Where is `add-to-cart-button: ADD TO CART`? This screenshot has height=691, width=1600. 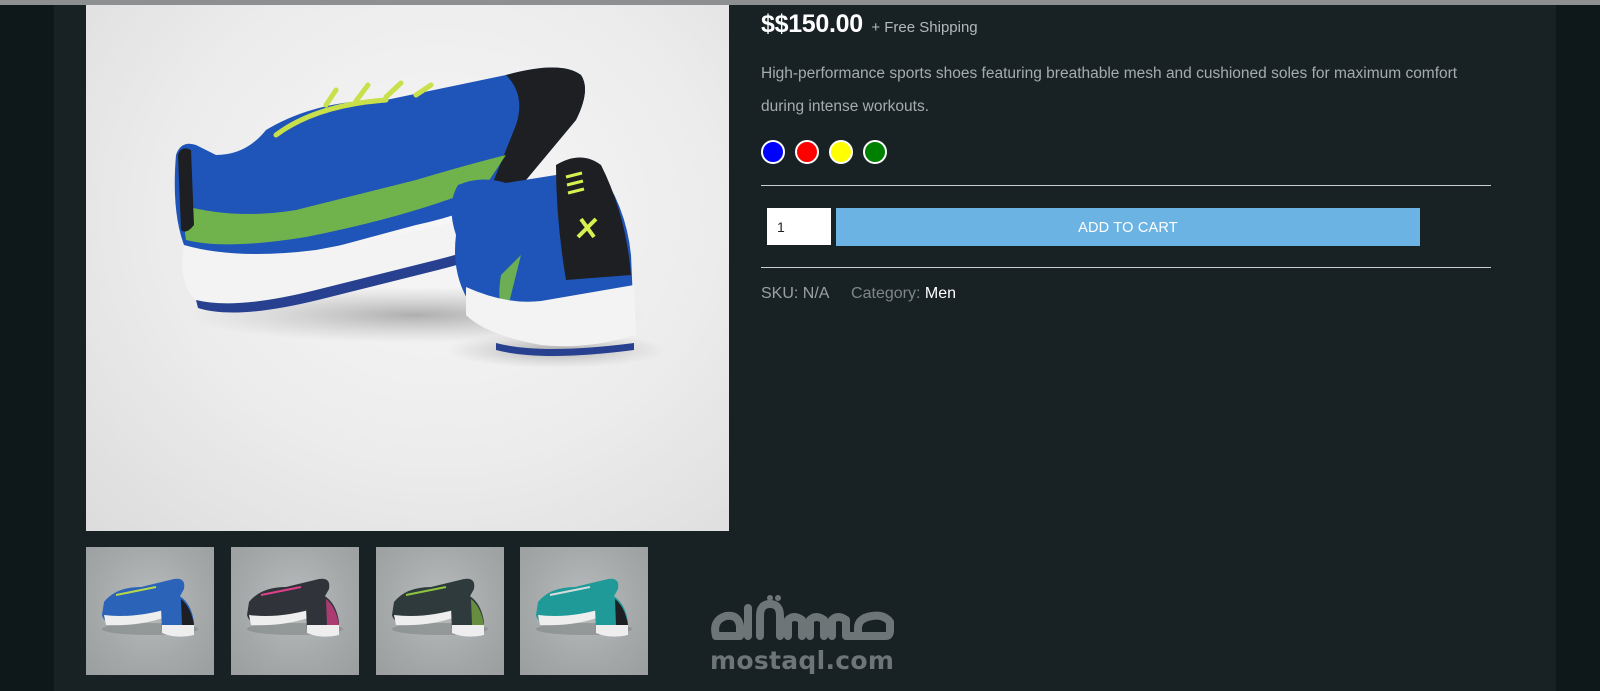
add-to-cart-button: ADD TO CART is located at coordinates (1128, 227).